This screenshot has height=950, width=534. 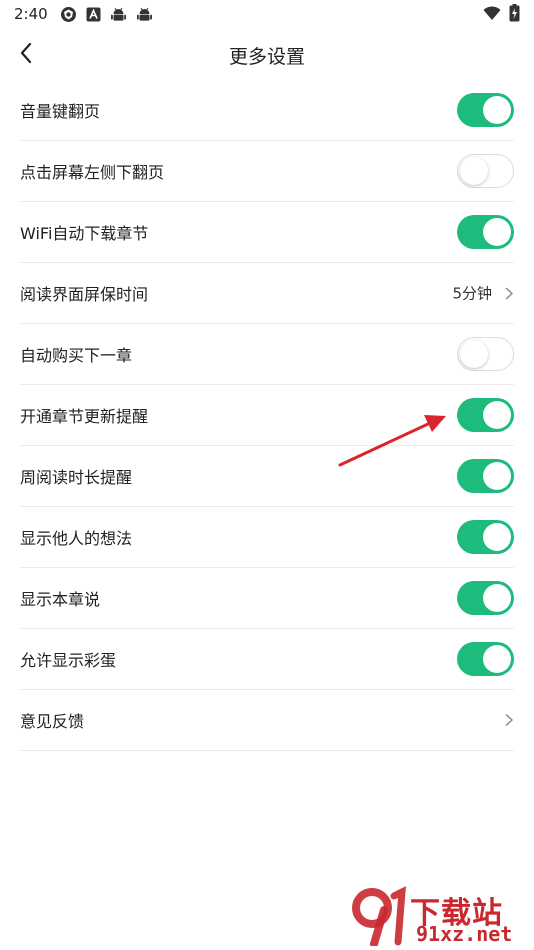 I want to click on status-system-icons, so click(x=501, y=13).